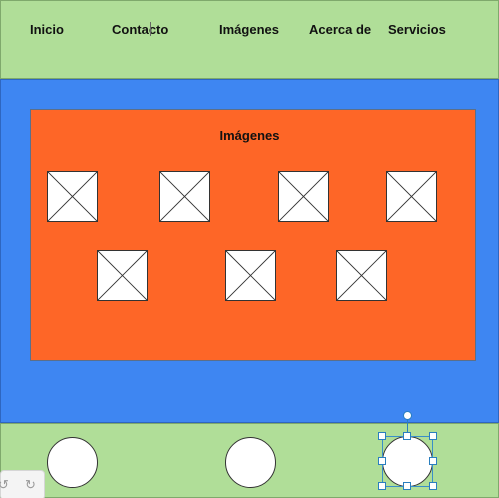  I want to click on undo-icon: ↺, so click(4, 485).